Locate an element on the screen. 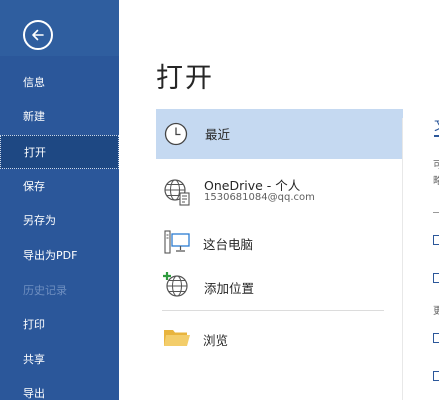  right-panel-group-label: 更 is located at coordinates (436, 311).